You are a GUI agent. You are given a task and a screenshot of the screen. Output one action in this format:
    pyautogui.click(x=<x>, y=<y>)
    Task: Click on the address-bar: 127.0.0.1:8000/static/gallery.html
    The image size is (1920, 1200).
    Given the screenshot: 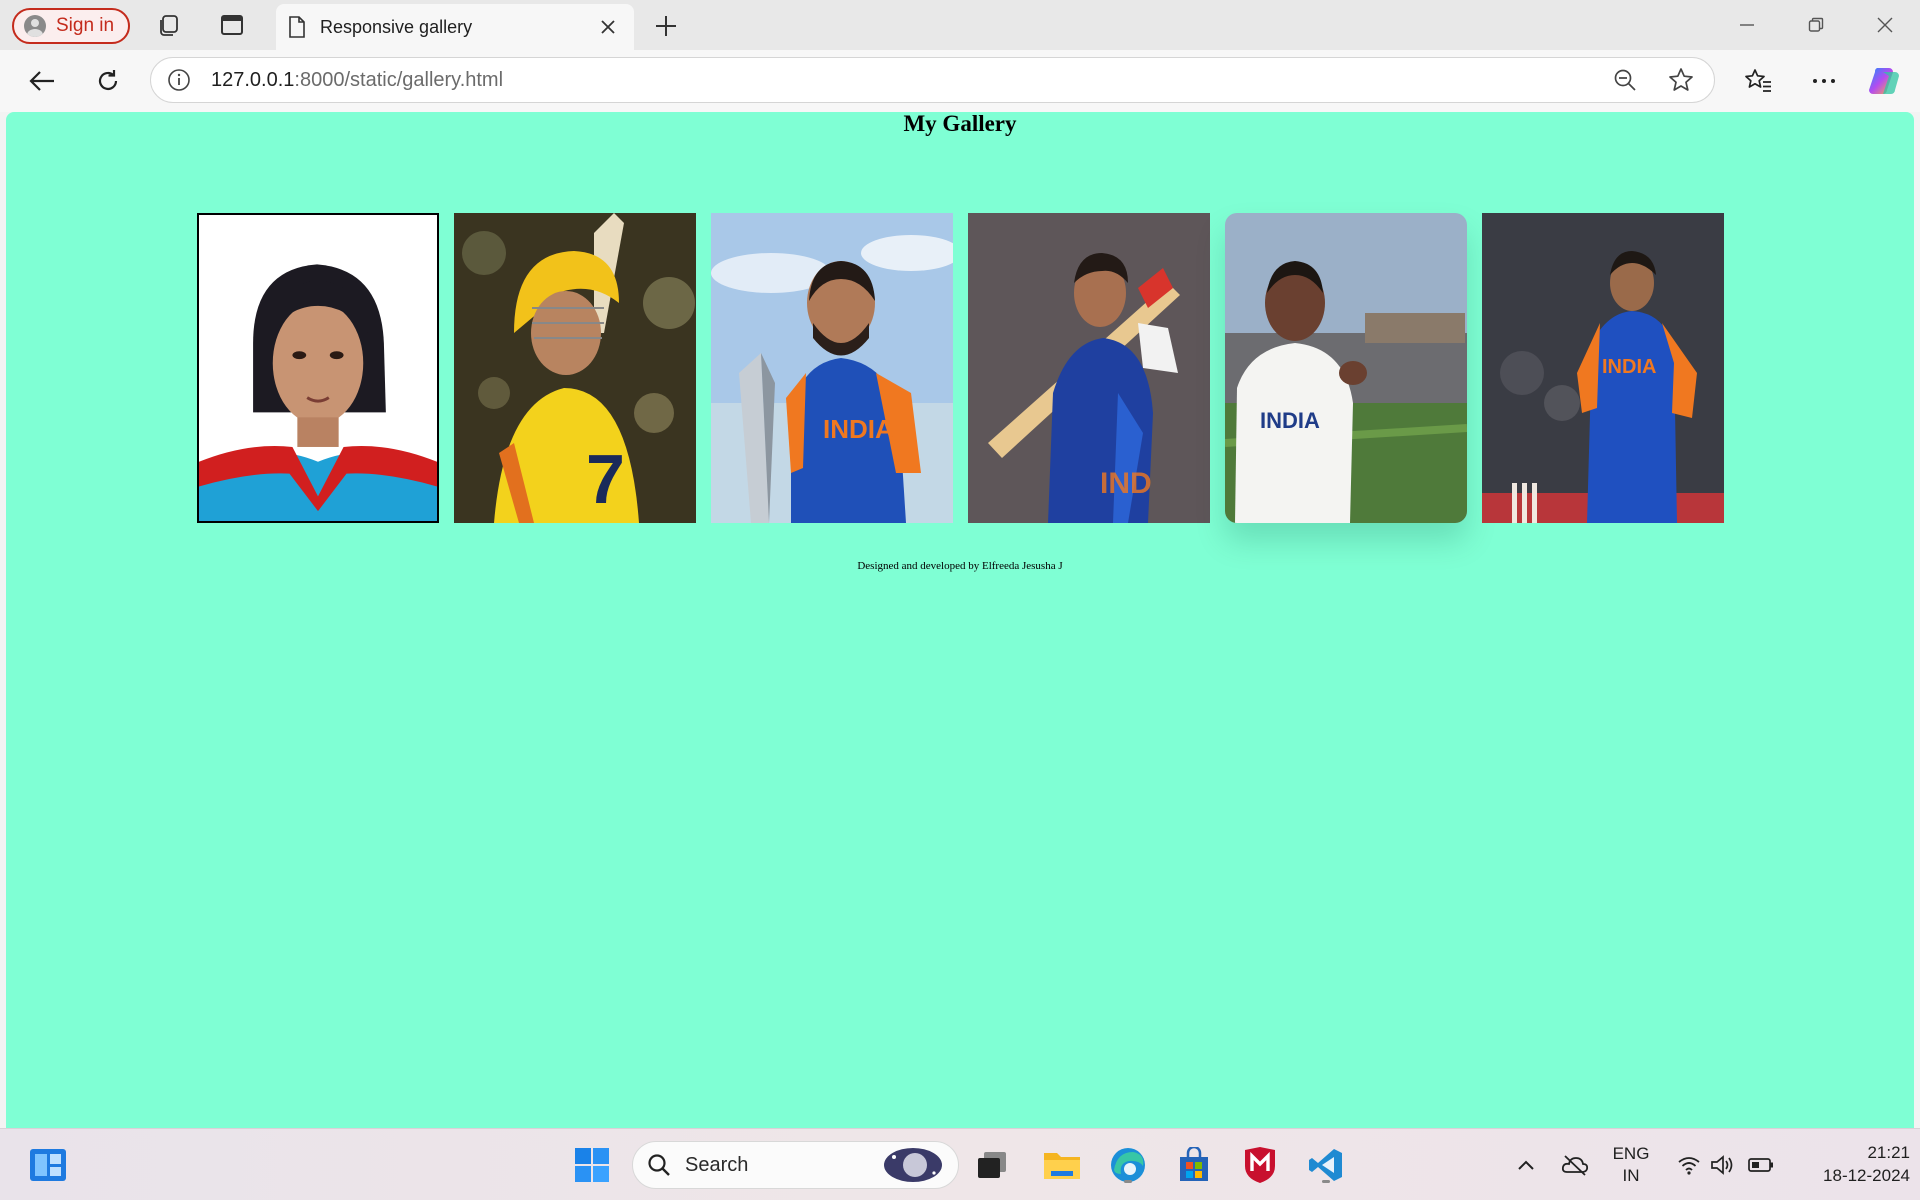 What is the action you would take?
    pyautogui.click(x=932, y=80)
    